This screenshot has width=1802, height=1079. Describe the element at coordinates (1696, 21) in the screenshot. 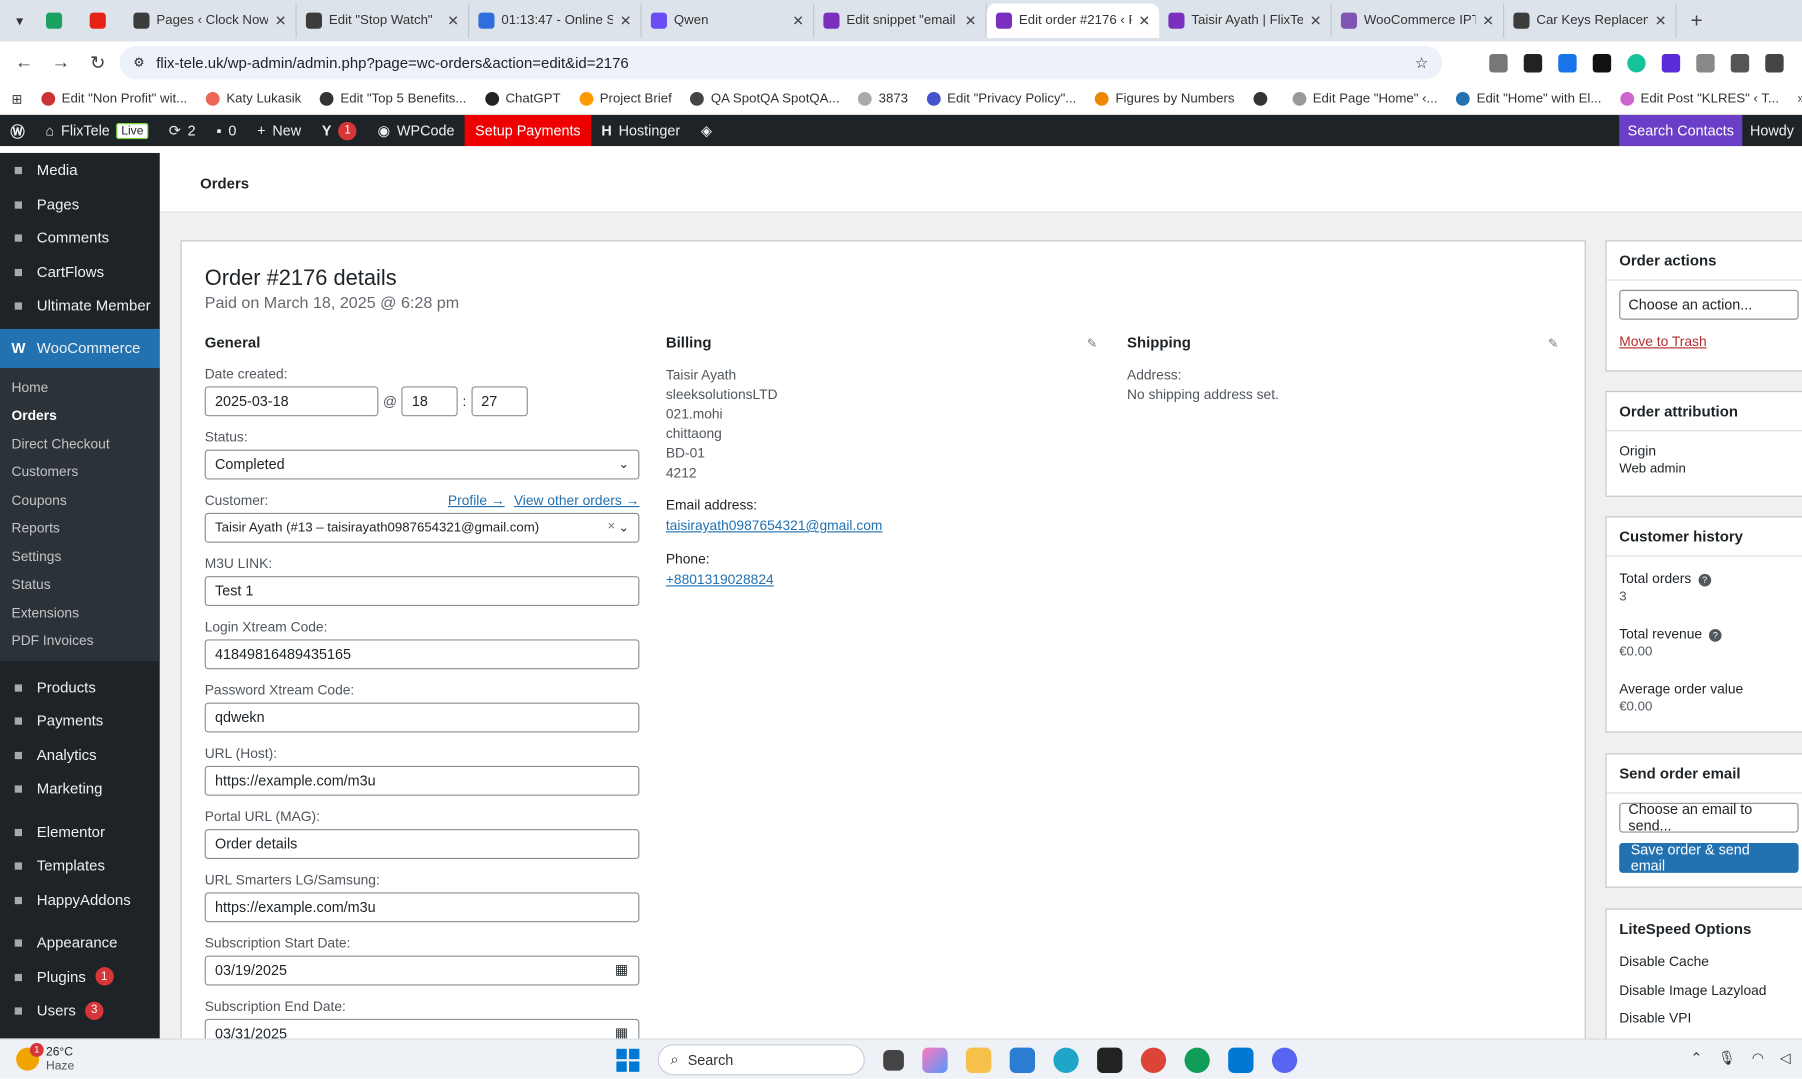

I see `new-tab-button: +` at that location.